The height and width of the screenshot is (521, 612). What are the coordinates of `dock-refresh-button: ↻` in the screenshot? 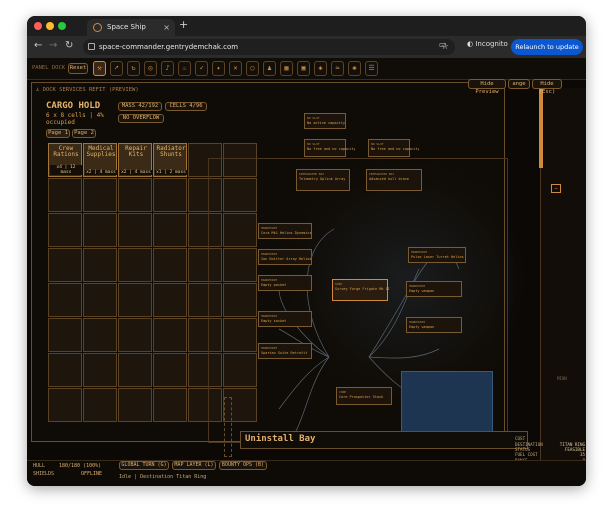 It's located at (133, 68).